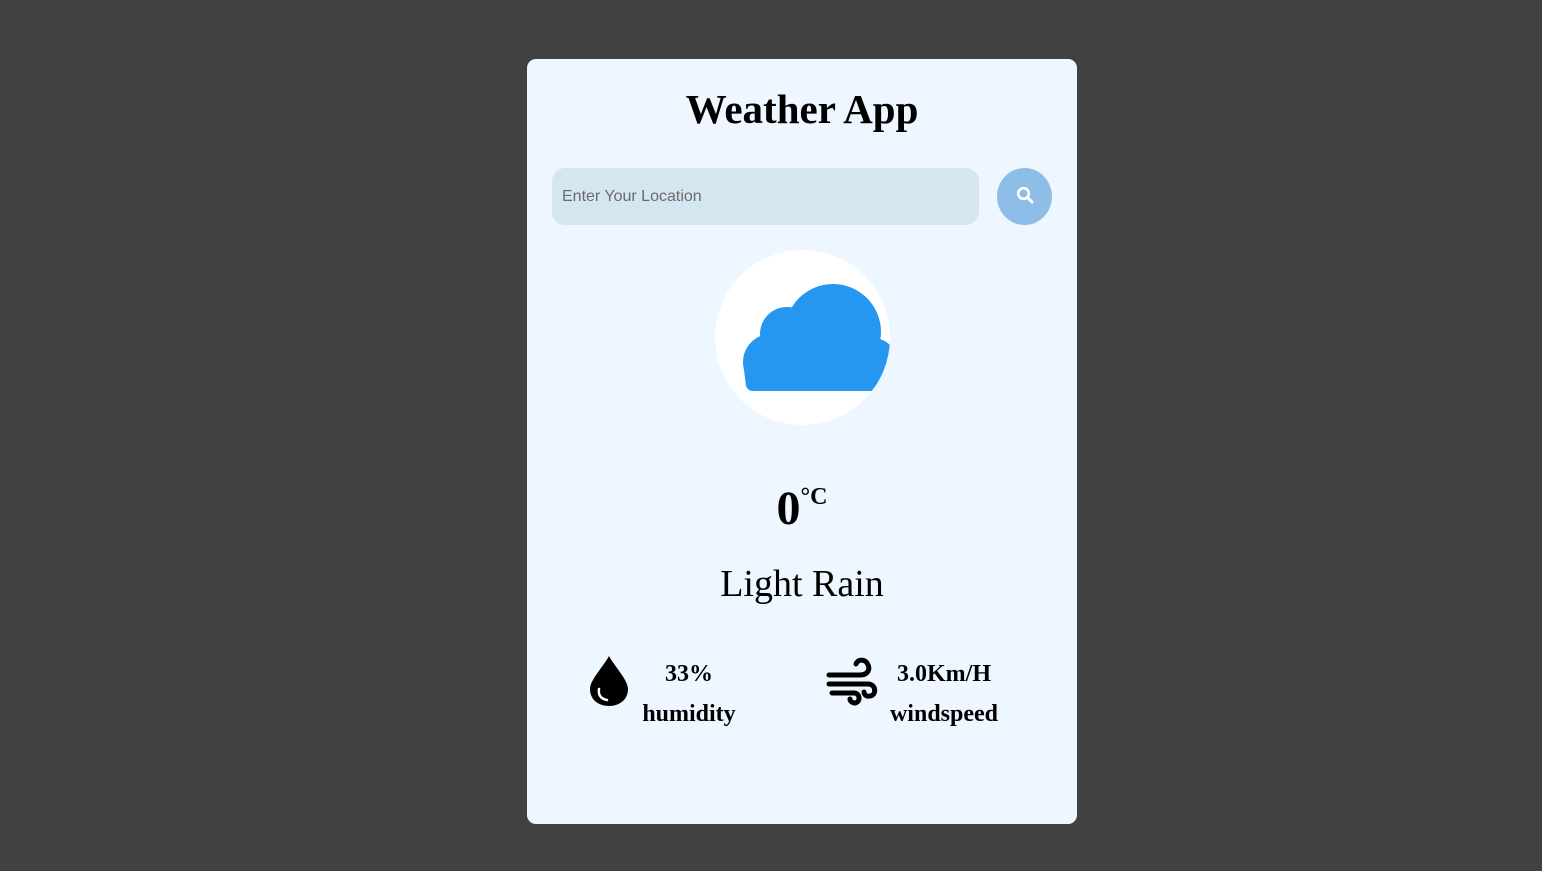 This screenshot has height=871, width=1542. Describe the element at coordinates (667, 691) in the screenshot. I see `humidity-stat: 33% humidity` at that location.